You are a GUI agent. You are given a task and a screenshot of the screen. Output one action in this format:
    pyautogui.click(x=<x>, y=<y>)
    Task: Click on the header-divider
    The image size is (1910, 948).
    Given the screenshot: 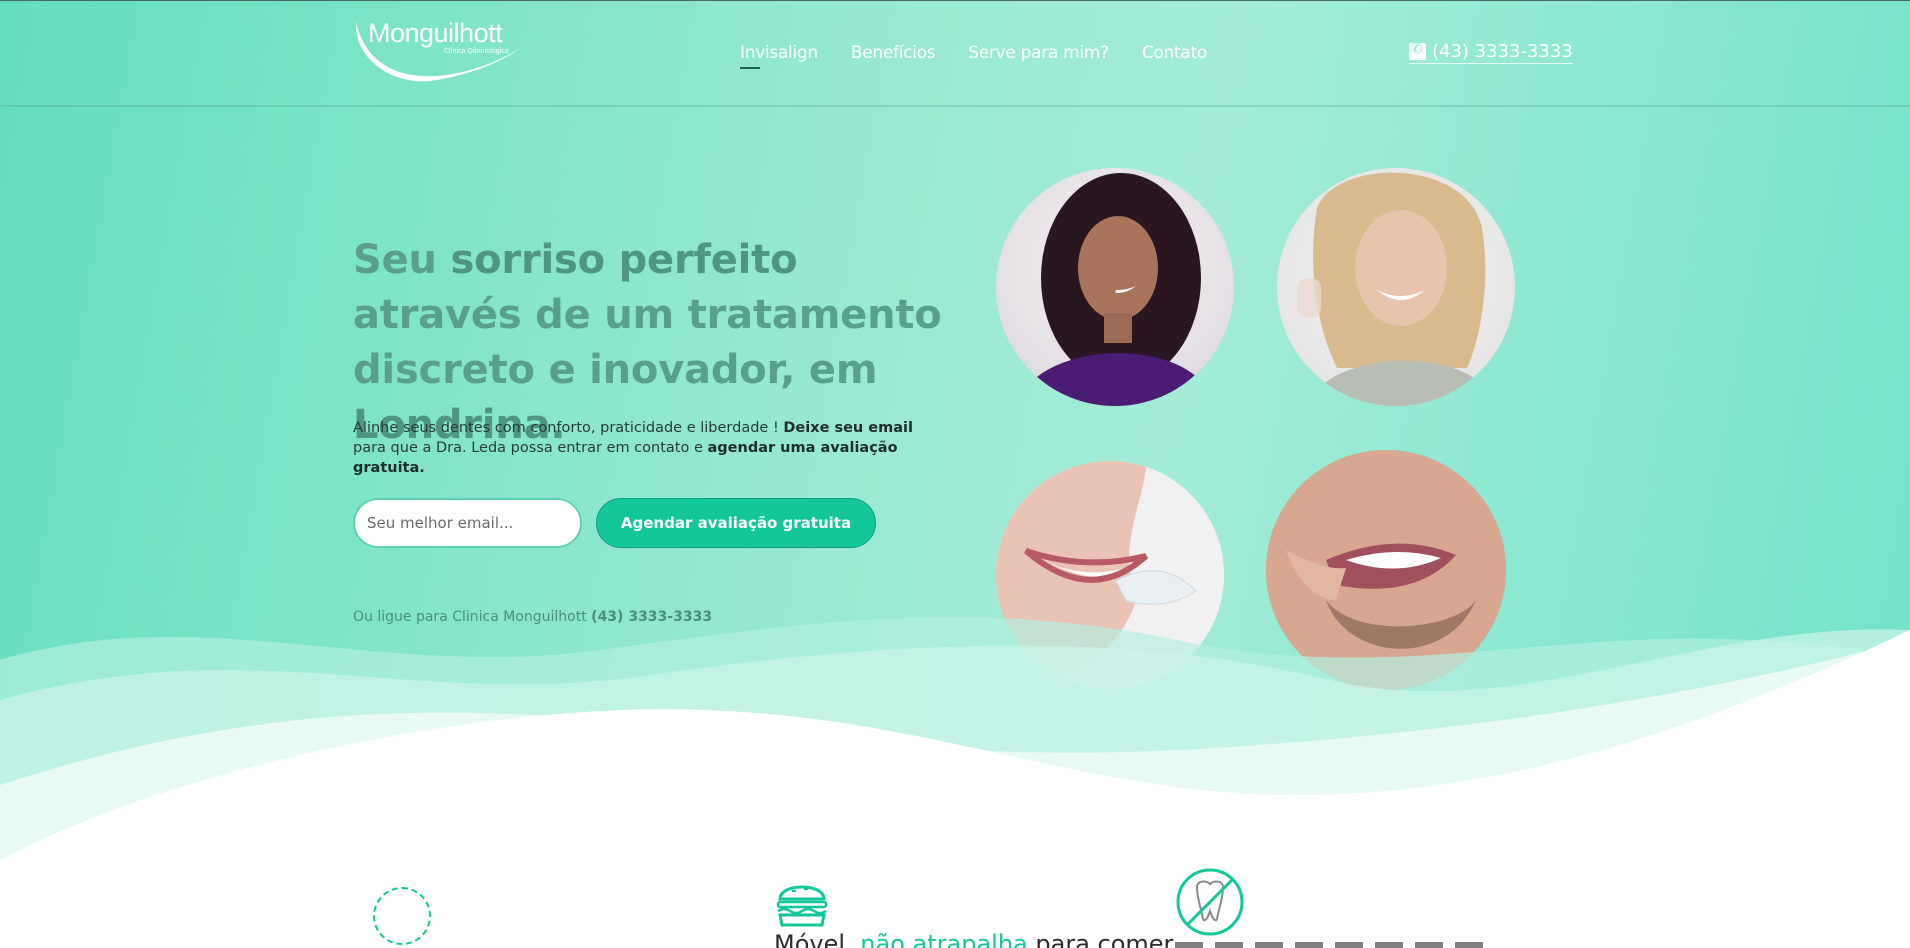 What is the action you would take?
    pyautogui.click(x=955, y=106)
    